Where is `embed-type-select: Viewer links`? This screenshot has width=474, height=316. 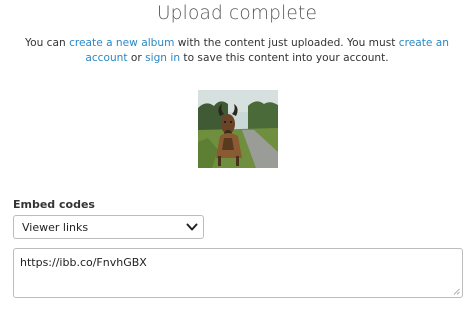 embed-type-select: Viewer links is located at coordinates (108, 227).